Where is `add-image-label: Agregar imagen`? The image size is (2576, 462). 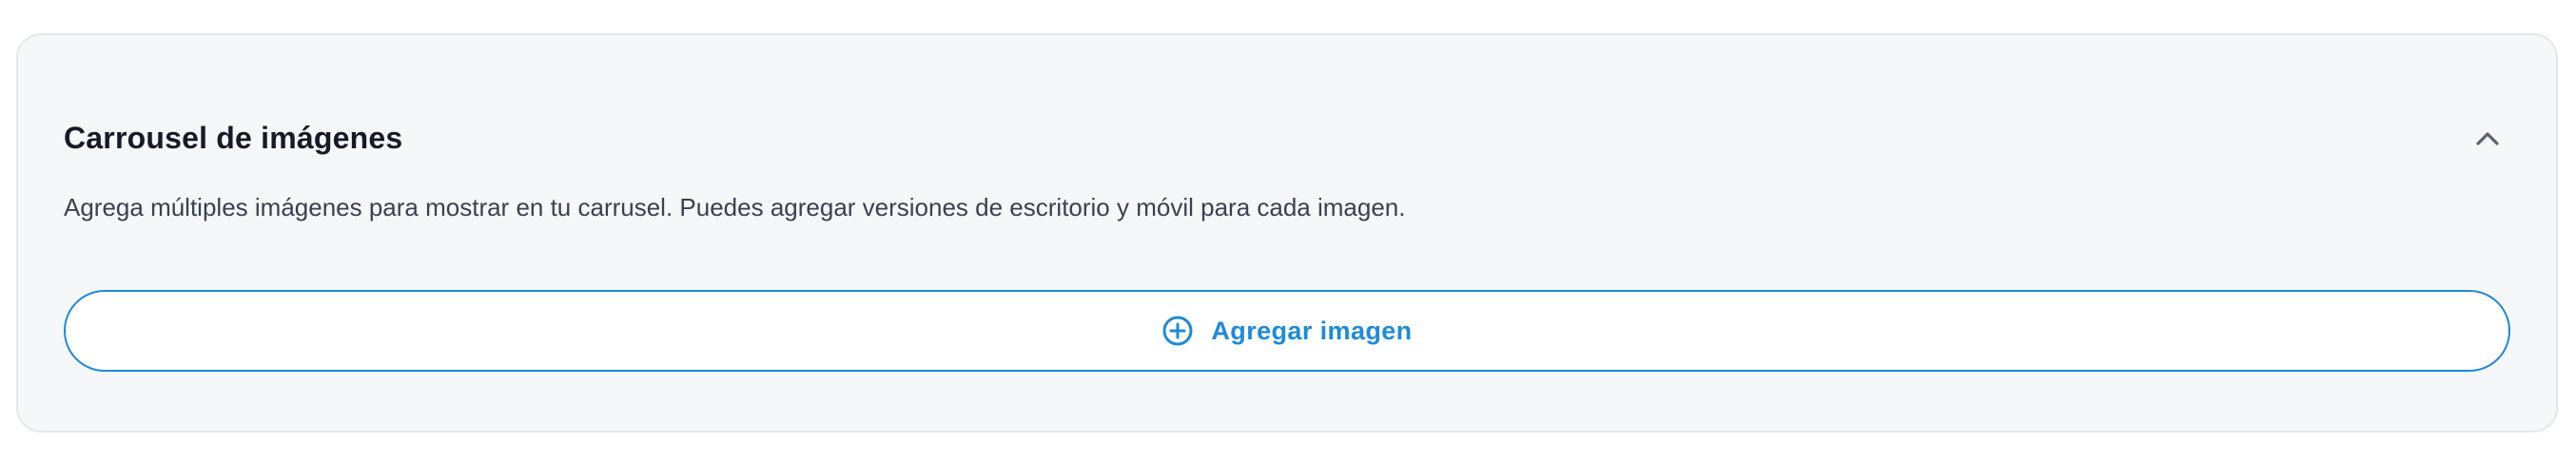
add-image-label: Agregar imagen is located at coordinates (1312, 330).